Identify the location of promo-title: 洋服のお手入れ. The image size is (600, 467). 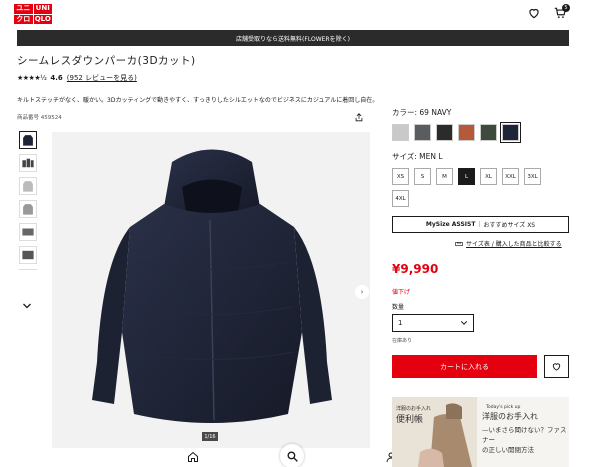
(510, 416).